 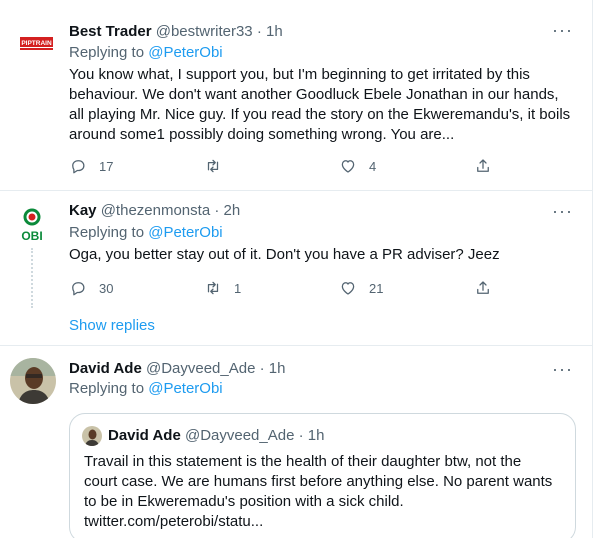 I want to click on tweet-header: David Ade @Dayveed_Ade · 1h, so click(x=177, y=369).